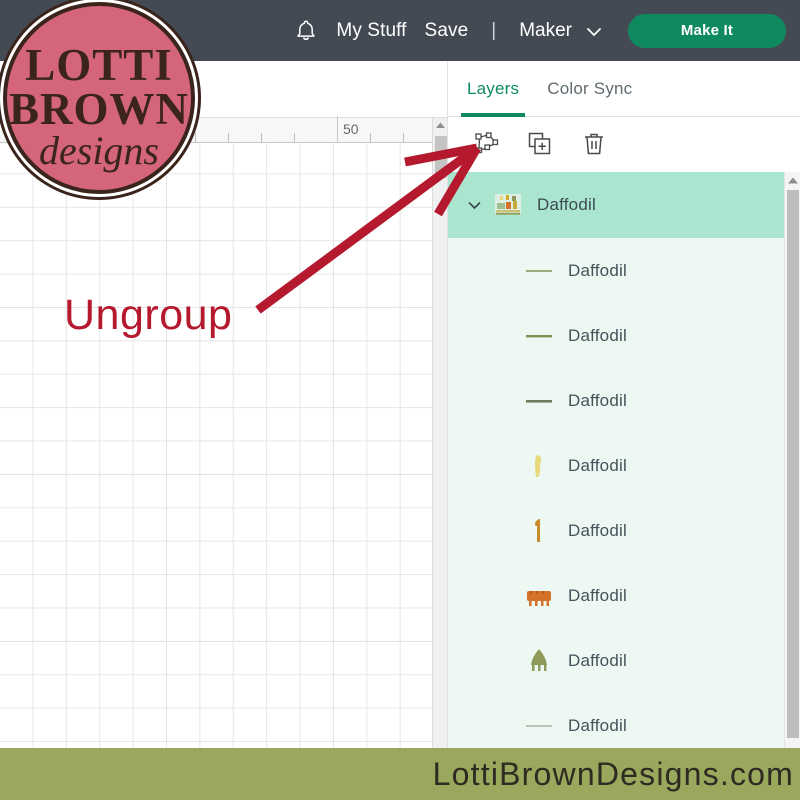  I want to click on group-thumbnail, so click(508, 205).